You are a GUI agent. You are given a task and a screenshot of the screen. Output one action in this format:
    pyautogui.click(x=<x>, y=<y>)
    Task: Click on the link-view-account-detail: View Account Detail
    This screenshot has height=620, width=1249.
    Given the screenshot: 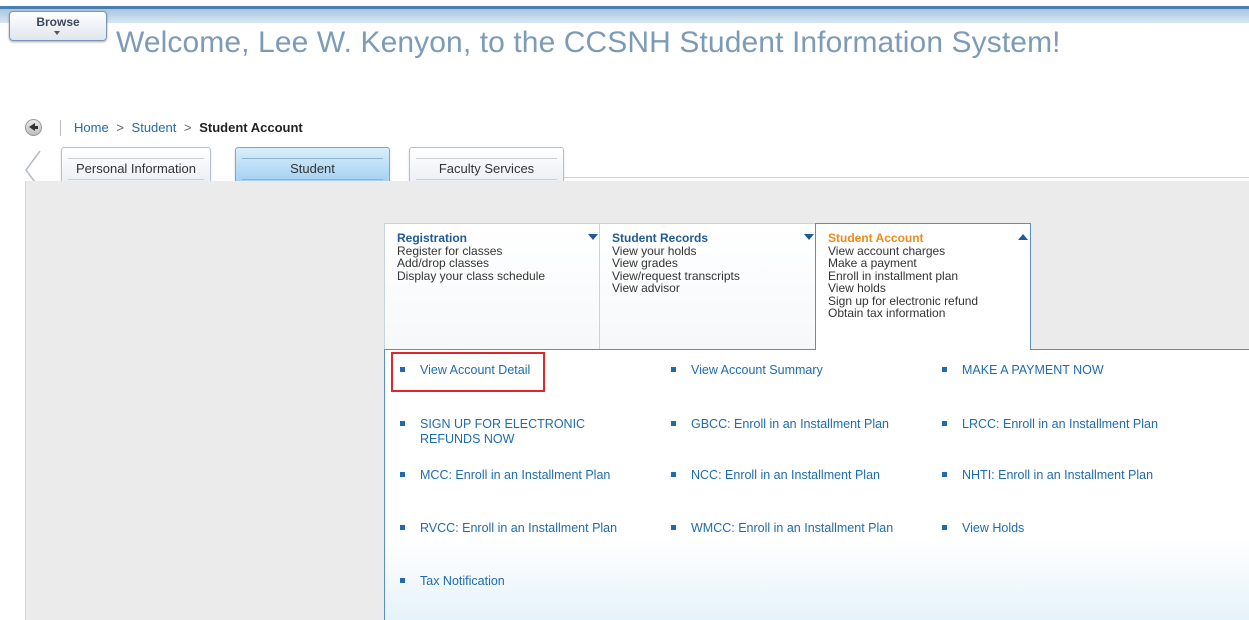 What is the action you would take?
    pyautogui.click(x=475, y=370)
    